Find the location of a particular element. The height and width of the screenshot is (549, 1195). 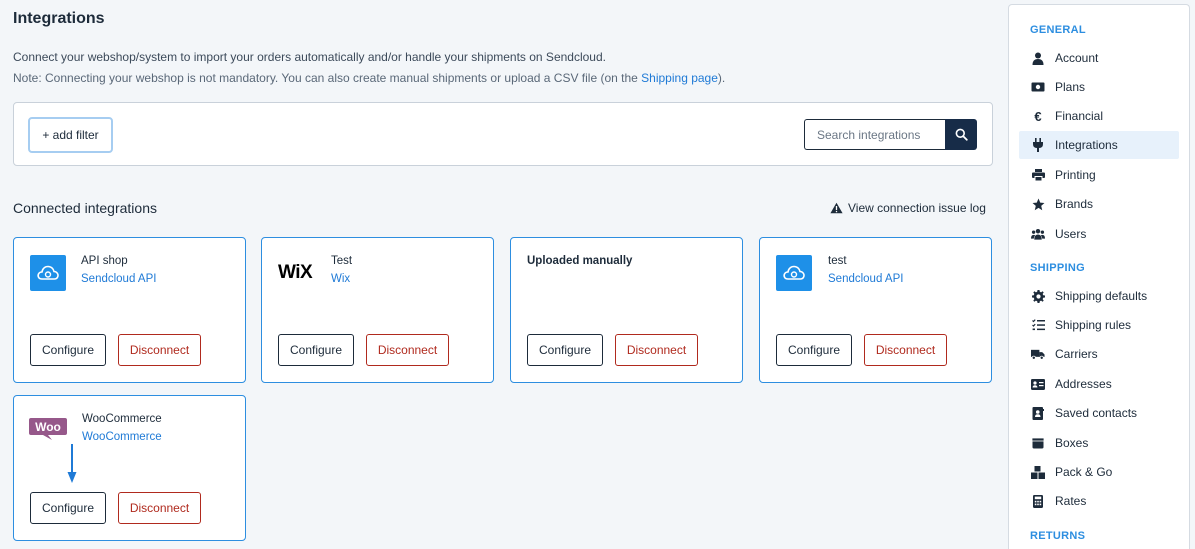

integration-type: WooCommerce is located at coordinates (122, 437).